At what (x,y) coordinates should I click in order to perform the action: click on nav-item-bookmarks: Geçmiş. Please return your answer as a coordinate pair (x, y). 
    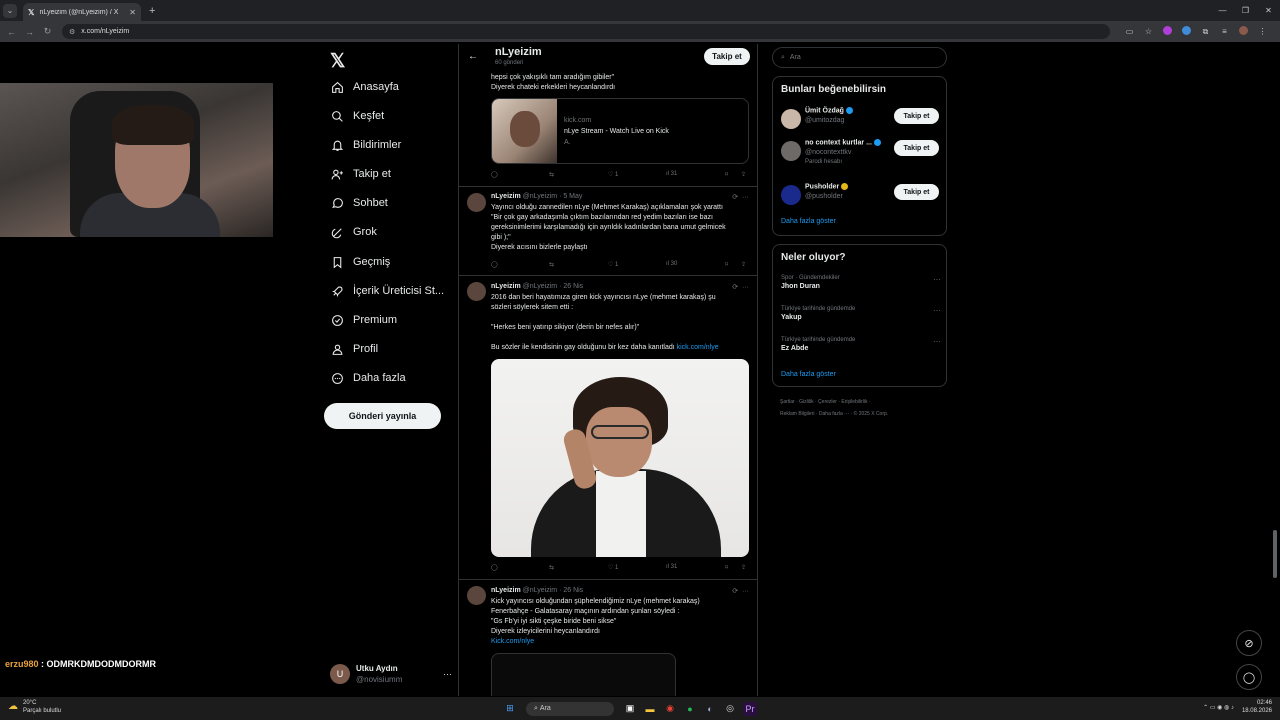
    Looking at the image, I should click on (360, 262).